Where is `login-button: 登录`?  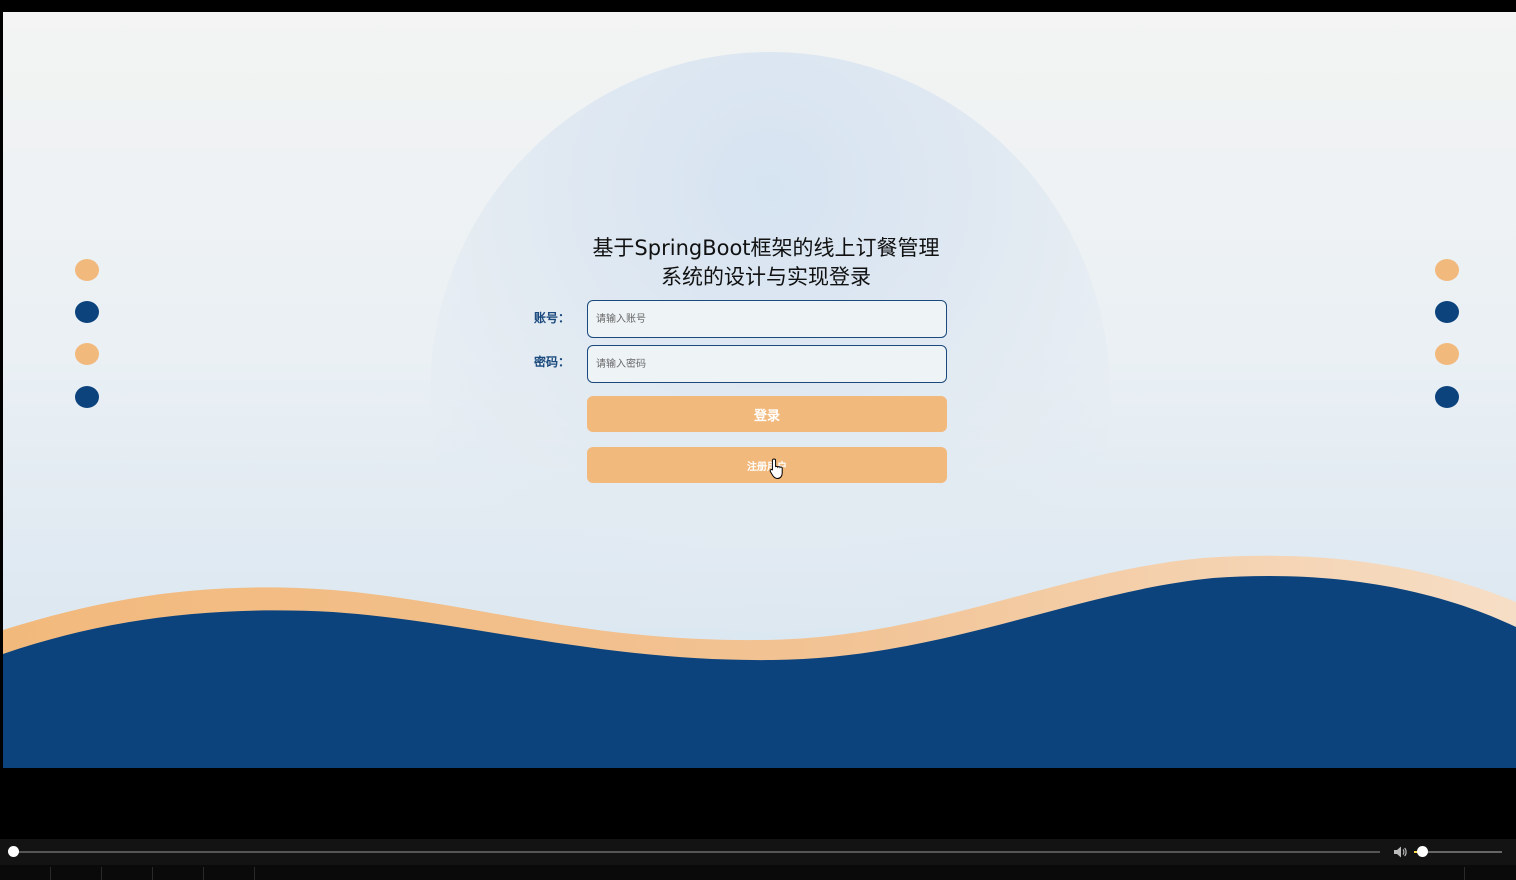
login-button: 登录 is located at coordinates (767, 414).